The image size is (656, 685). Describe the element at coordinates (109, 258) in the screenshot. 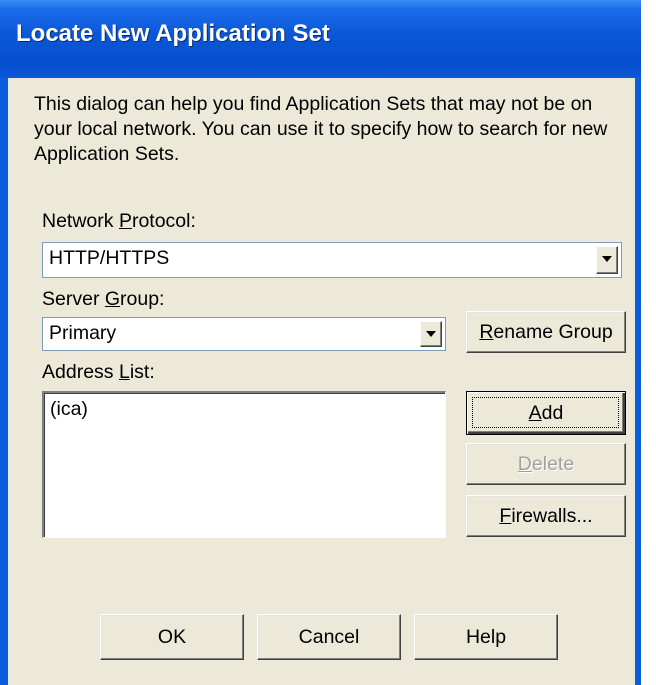

I see `network-protocol-value: HTTP/HTTPS` at that location.